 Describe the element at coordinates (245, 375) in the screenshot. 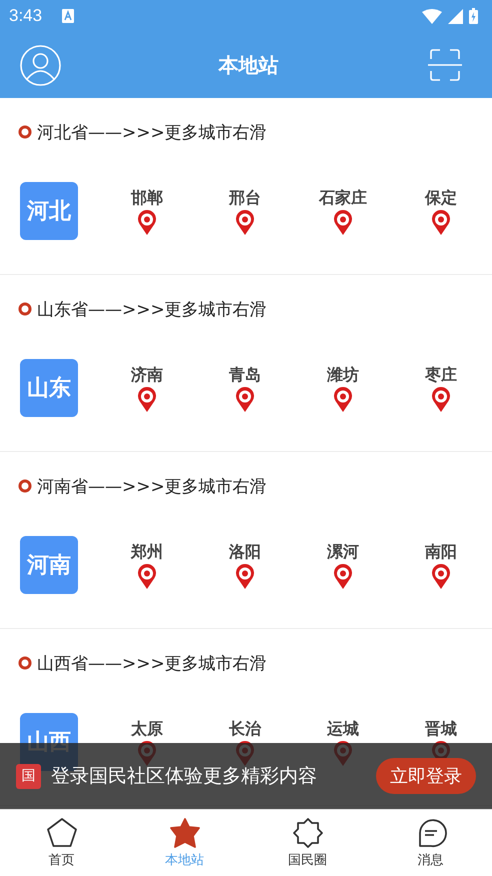

I see `city-link: 青岛` at that location.